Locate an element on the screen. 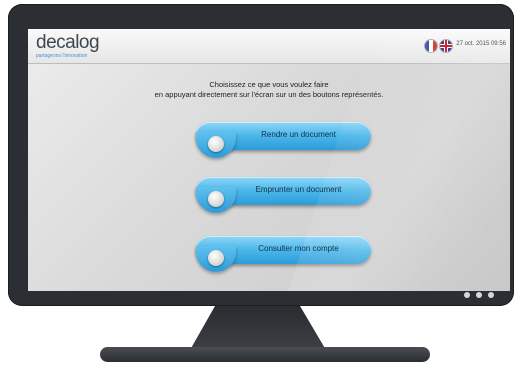 This screenshot has width=522, height=371. datetime: 27 oct. 2015 09:56 is located at coordinates (481, 44).